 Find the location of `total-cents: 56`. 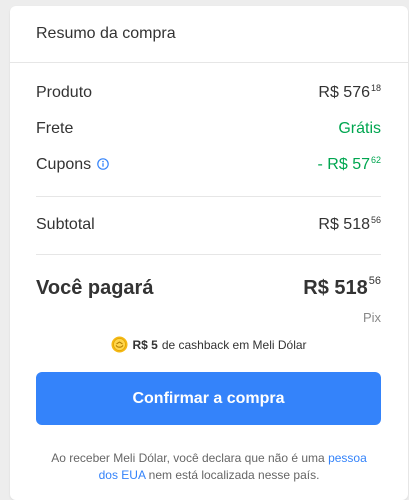

total-cents: 56 is located at coordinates (374, 281).